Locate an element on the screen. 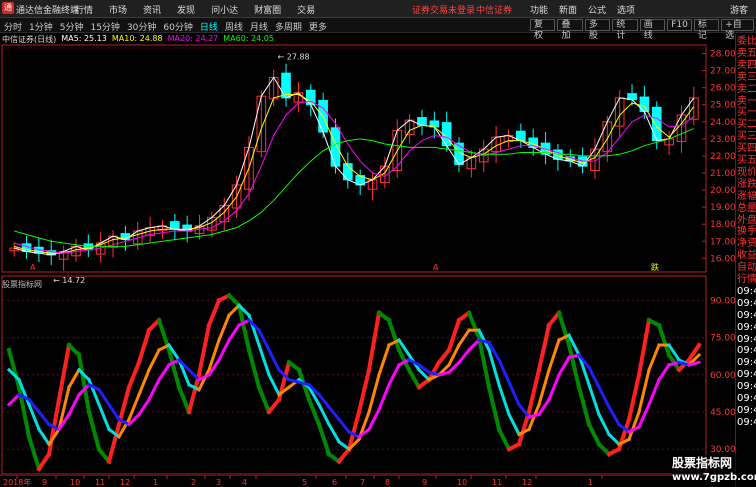  price-y-label-11: 17.00 is located at coordinates (723, 242).